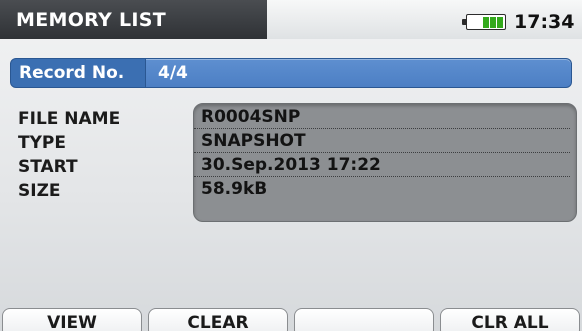 This screenshot has height=331, width=582. What do you see at coordinates (91, 20) in the screenshot?
I see `screen-title: MEMORY LIST` at bounding box center [91, 20].